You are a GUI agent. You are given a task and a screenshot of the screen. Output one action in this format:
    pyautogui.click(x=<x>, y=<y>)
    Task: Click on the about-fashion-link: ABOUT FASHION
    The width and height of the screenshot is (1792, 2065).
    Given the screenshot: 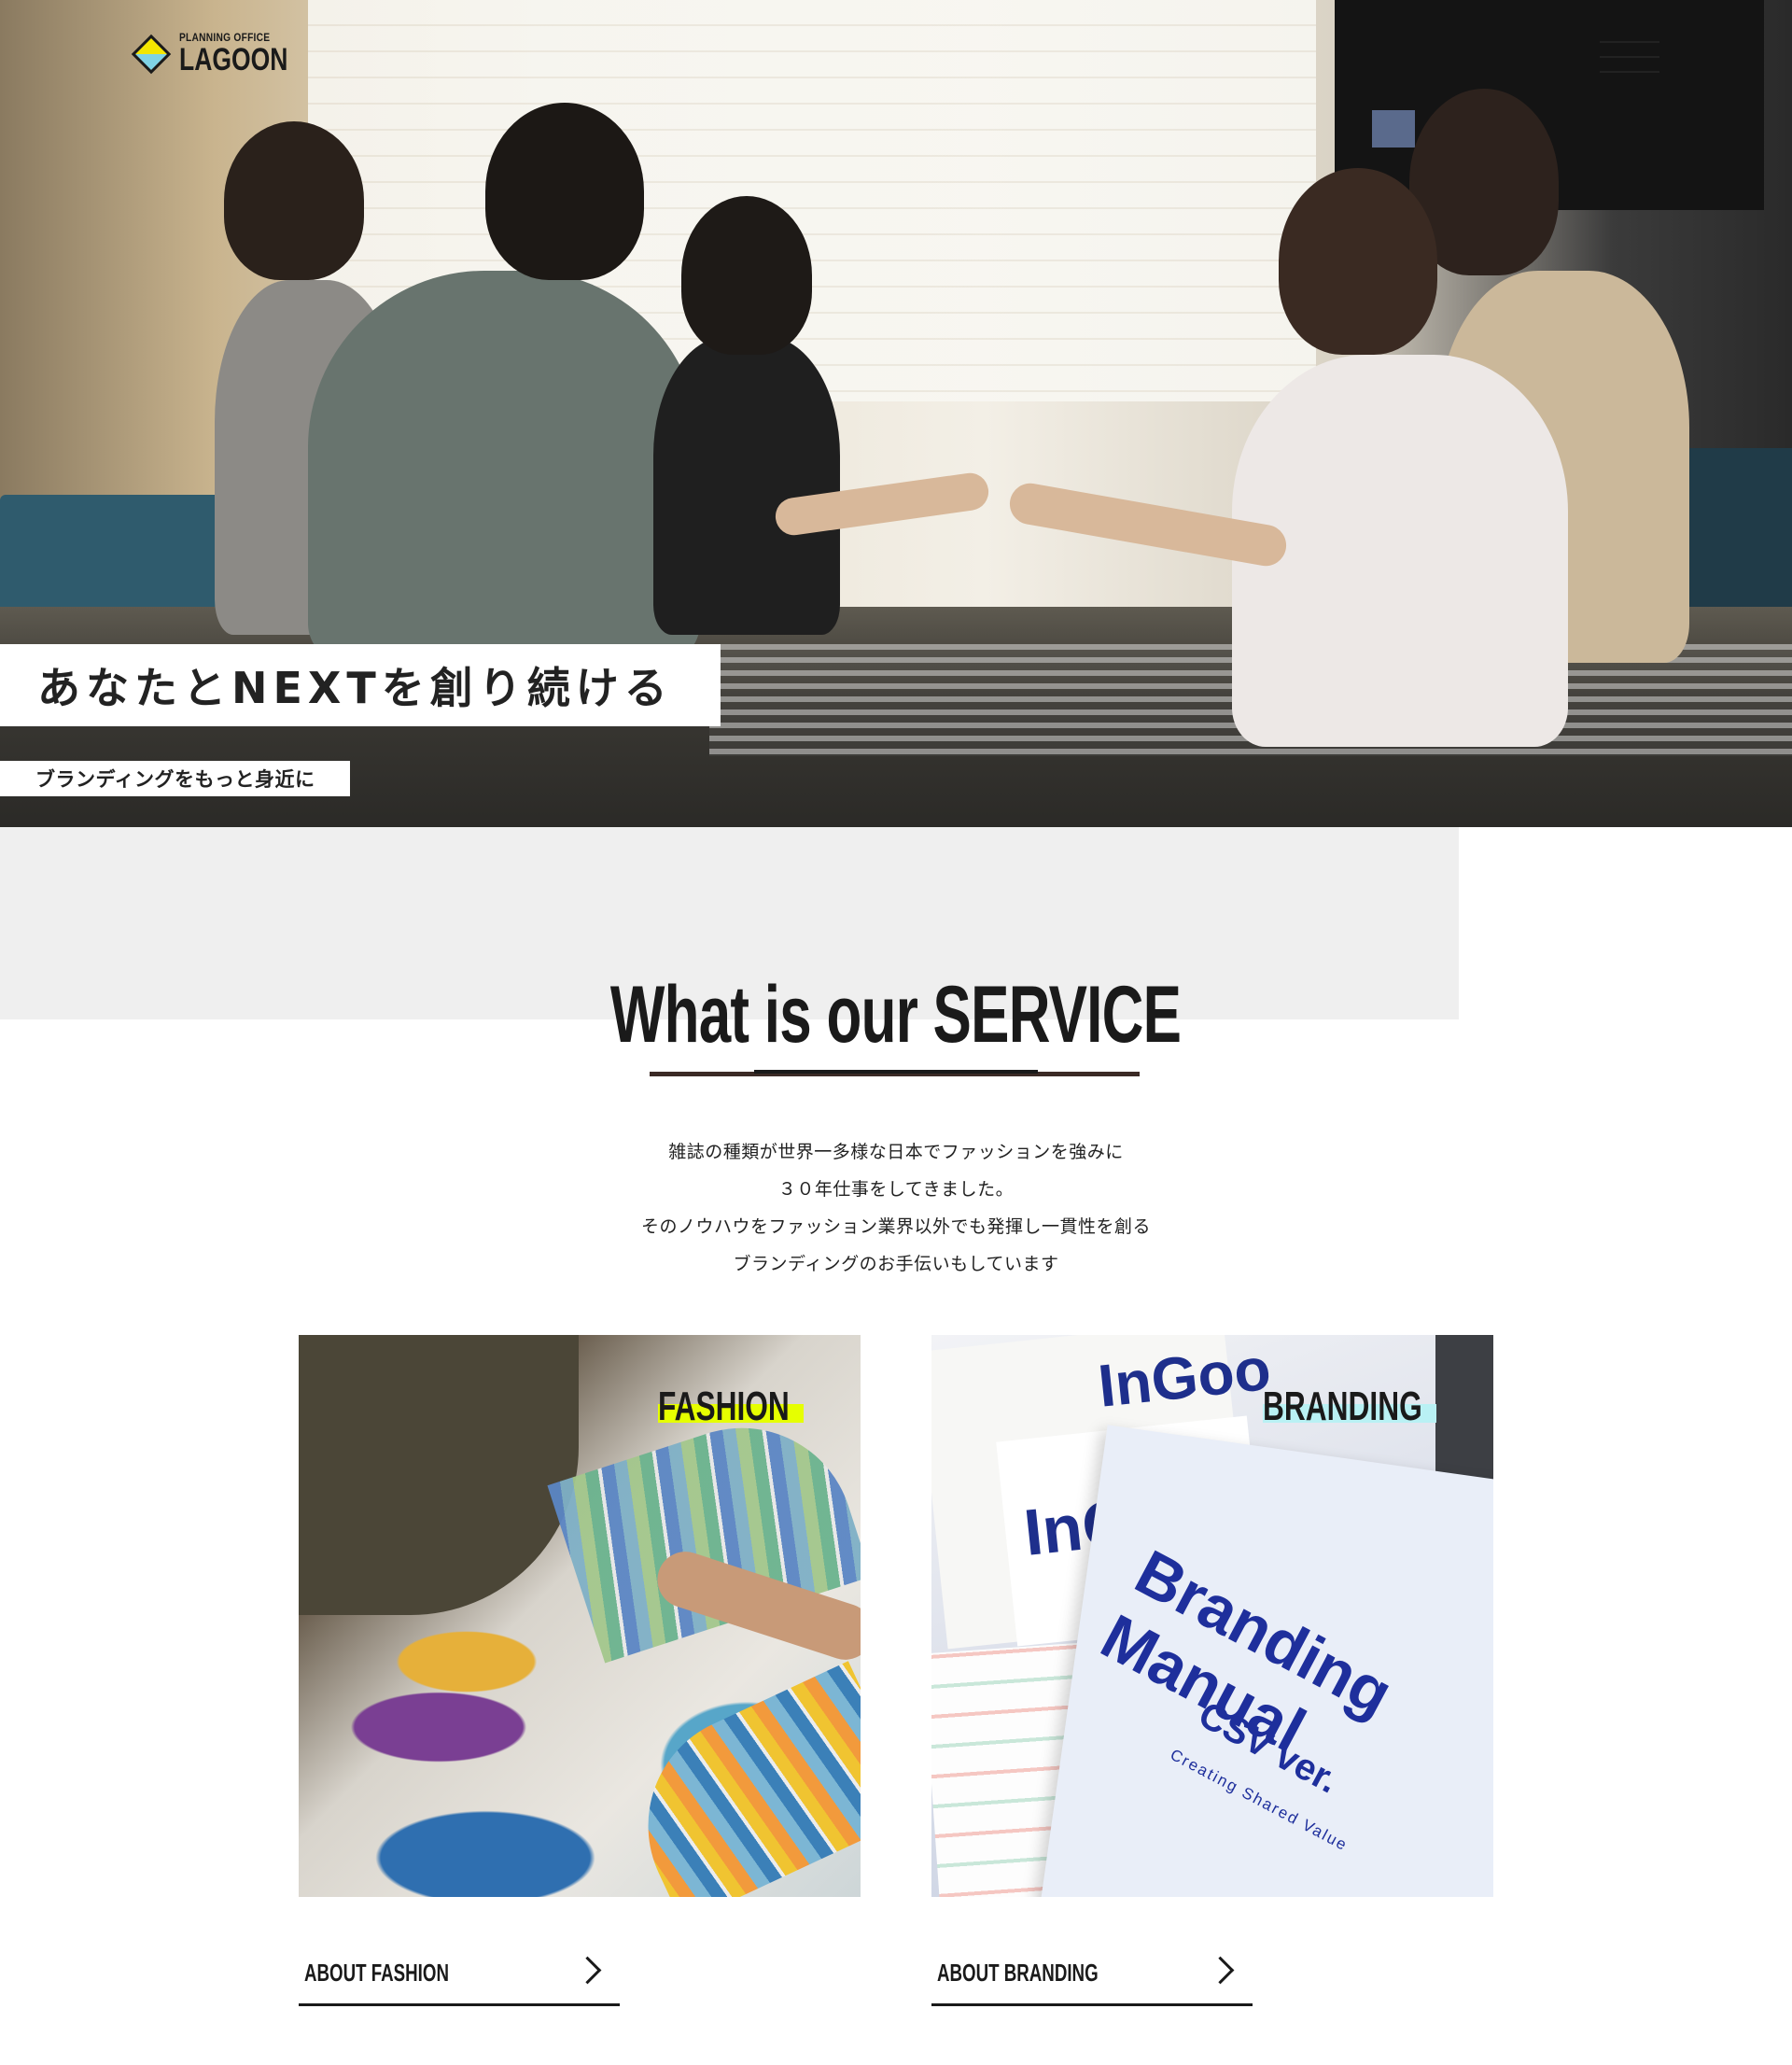 What is the action you would take?
    pyautogui.click(x=459, y=1973)
    